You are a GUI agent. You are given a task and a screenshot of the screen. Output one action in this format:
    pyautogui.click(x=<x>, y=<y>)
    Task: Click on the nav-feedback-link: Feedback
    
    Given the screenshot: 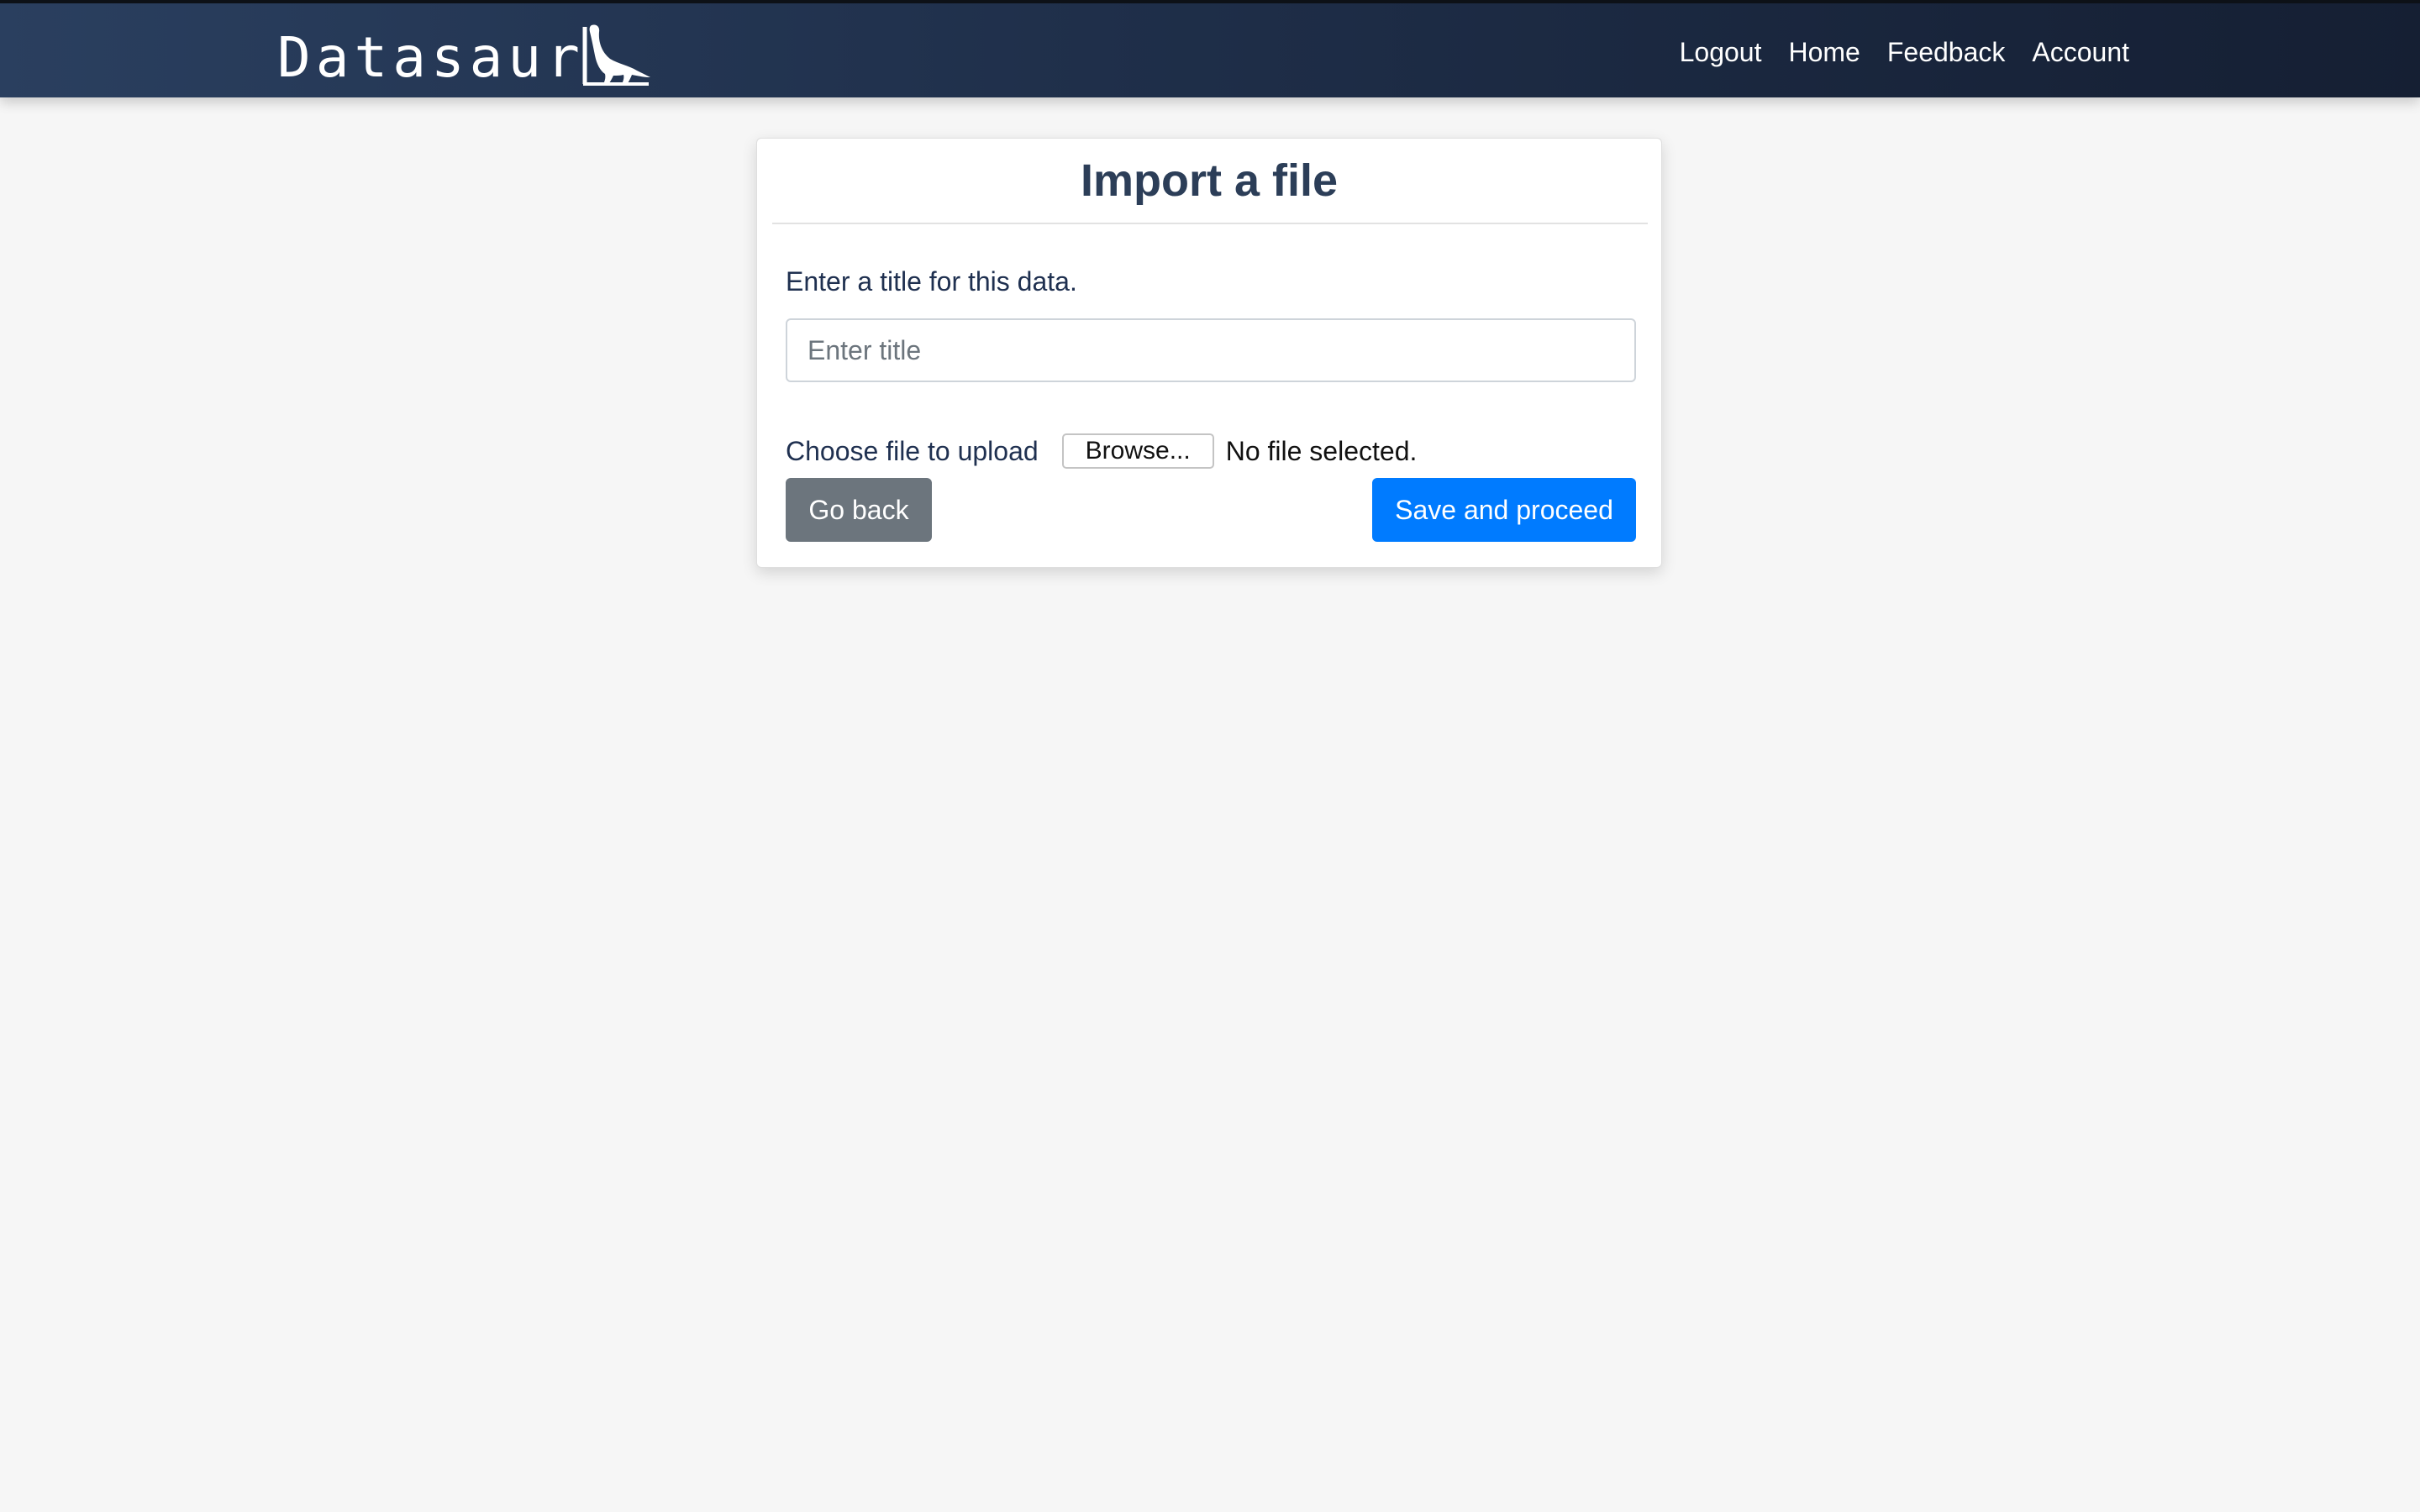 What is the action you would take?
    pyautogui.click(x=1946, y=52)
    